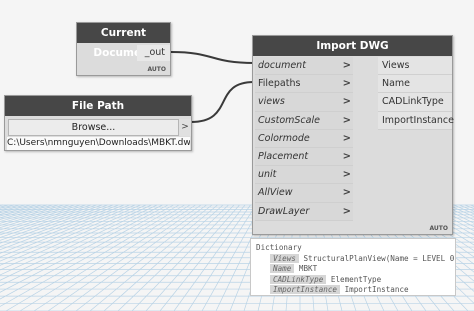 The height and width of the screenshot is (311, 474). I want to click on preview-row: ImportInstance ImportInstance, so click(353, 290).